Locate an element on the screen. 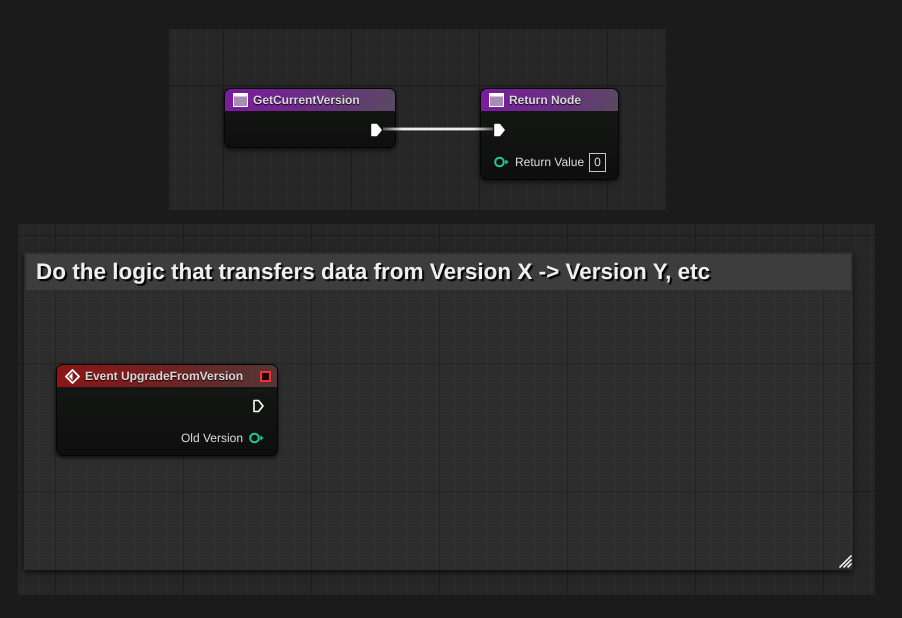 This screenshot has height=618, width=902. pin-label: Return Value is located at coordinates (549, 162).